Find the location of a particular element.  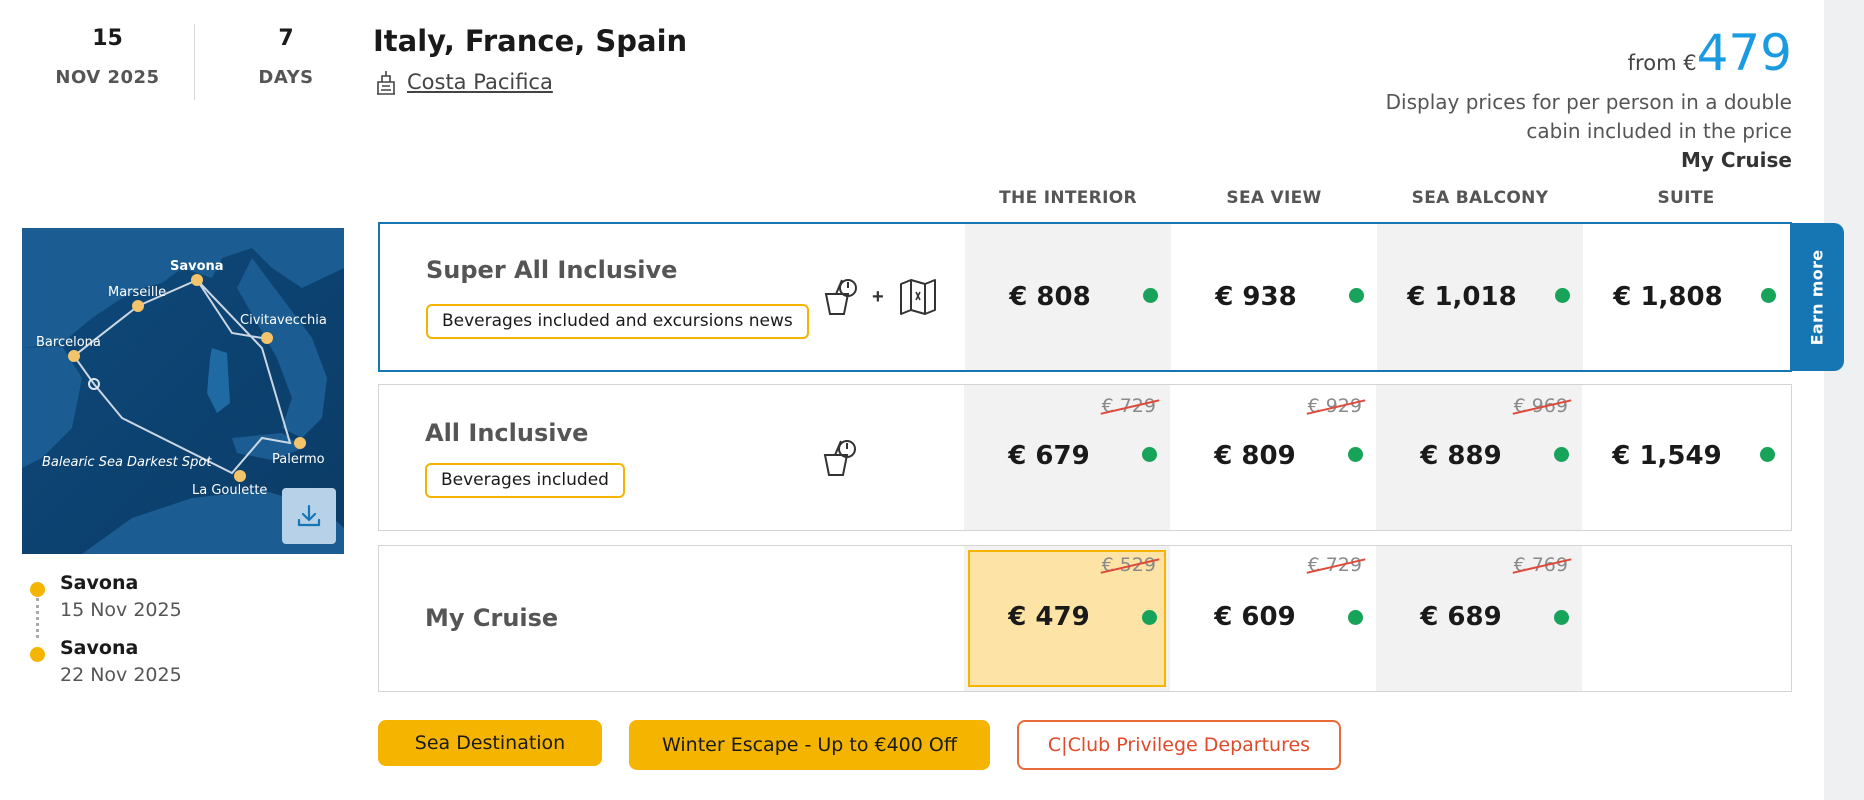

departure-month-year: NOV 2025 is located at coordinates (107, 77).